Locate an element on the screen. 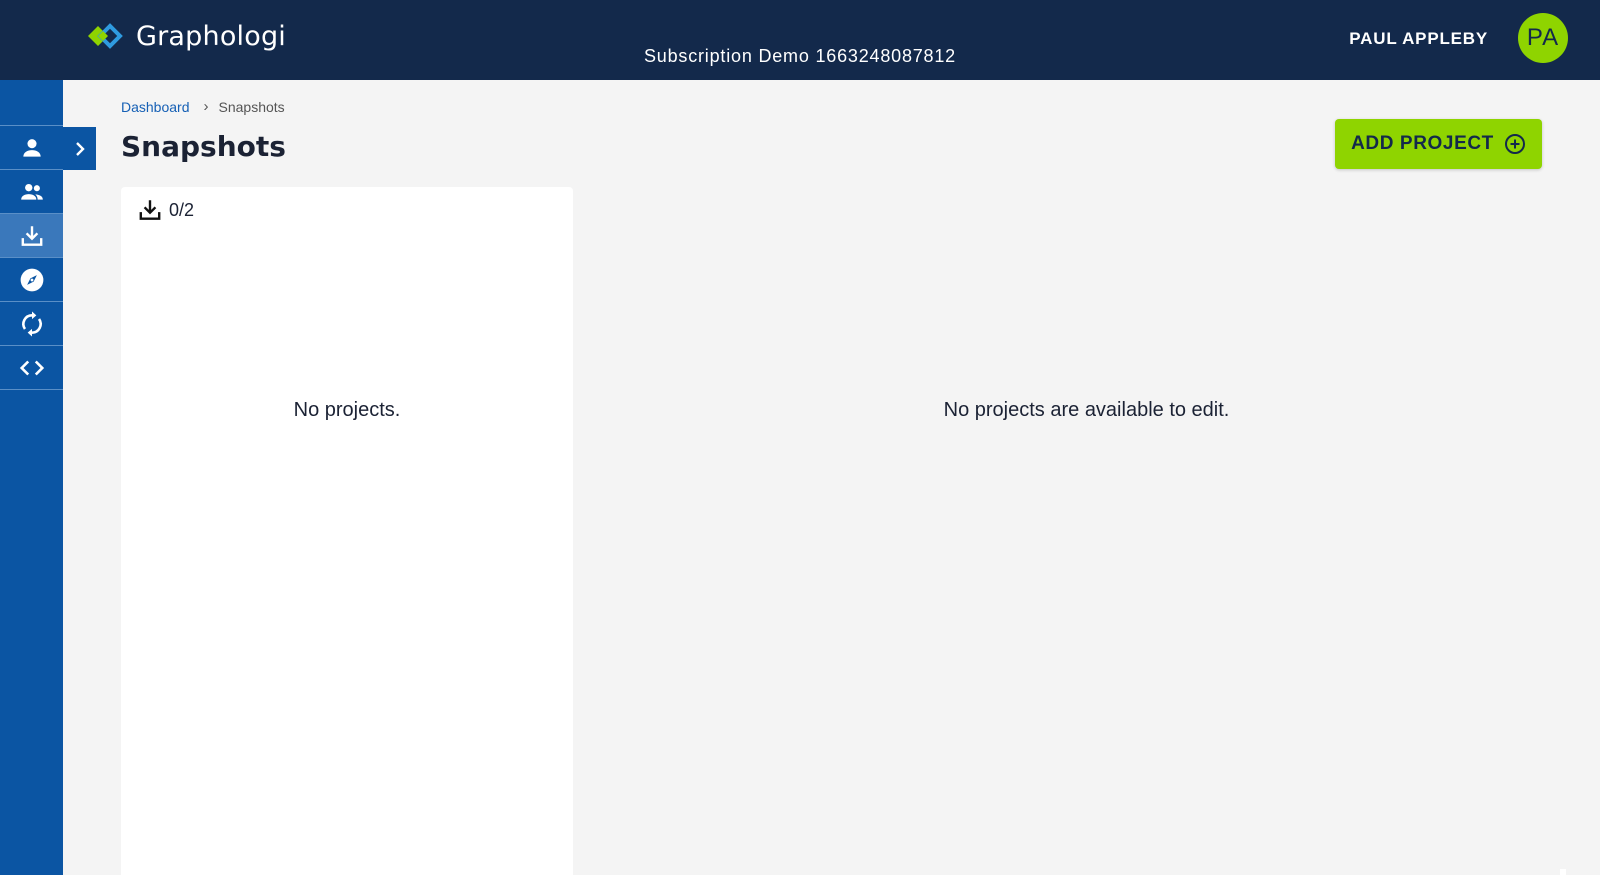 The height and width of the screenshot is (875, 1600). sidebar-item-code is located at coordinates (31, 368).